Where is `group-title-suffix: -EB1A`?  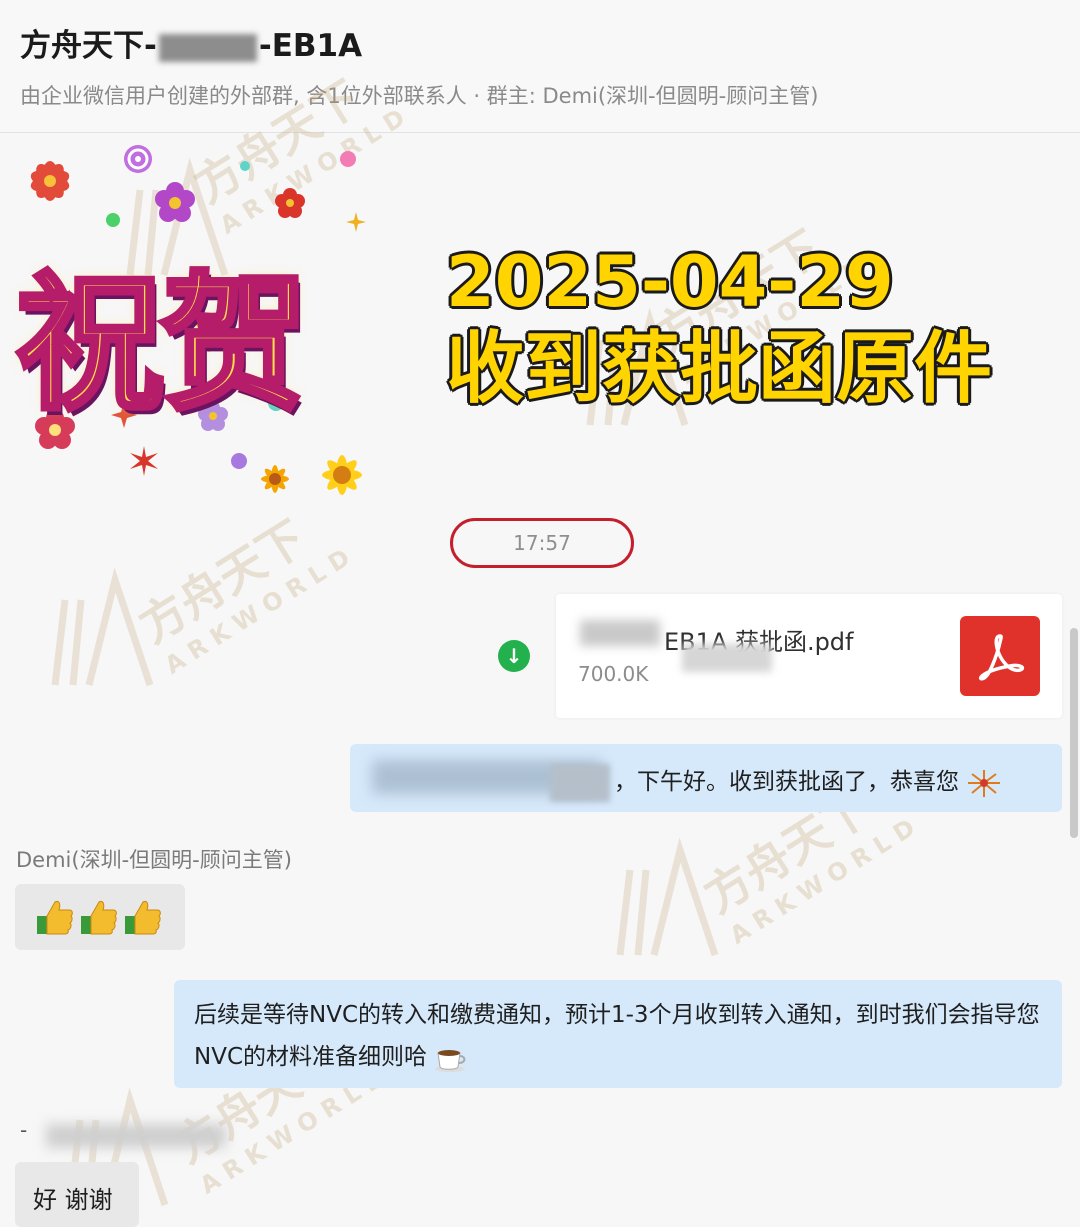
group-title-suffix: -EB1A is located at coordinates (310, 46).